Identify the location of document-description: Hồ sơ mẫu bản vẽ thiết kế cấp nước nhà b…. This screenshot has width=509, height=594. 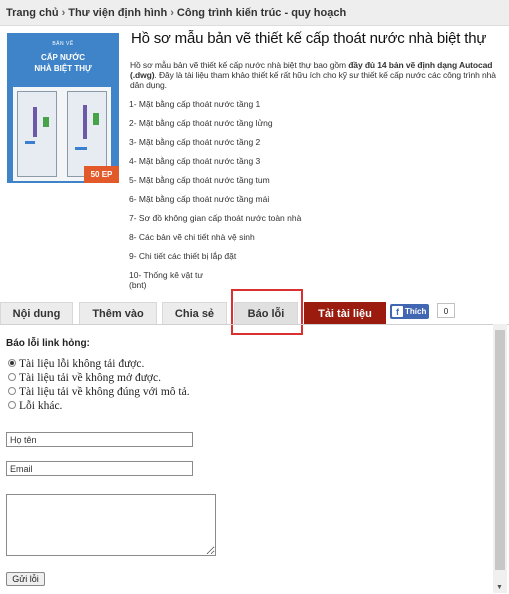
(313, 75).